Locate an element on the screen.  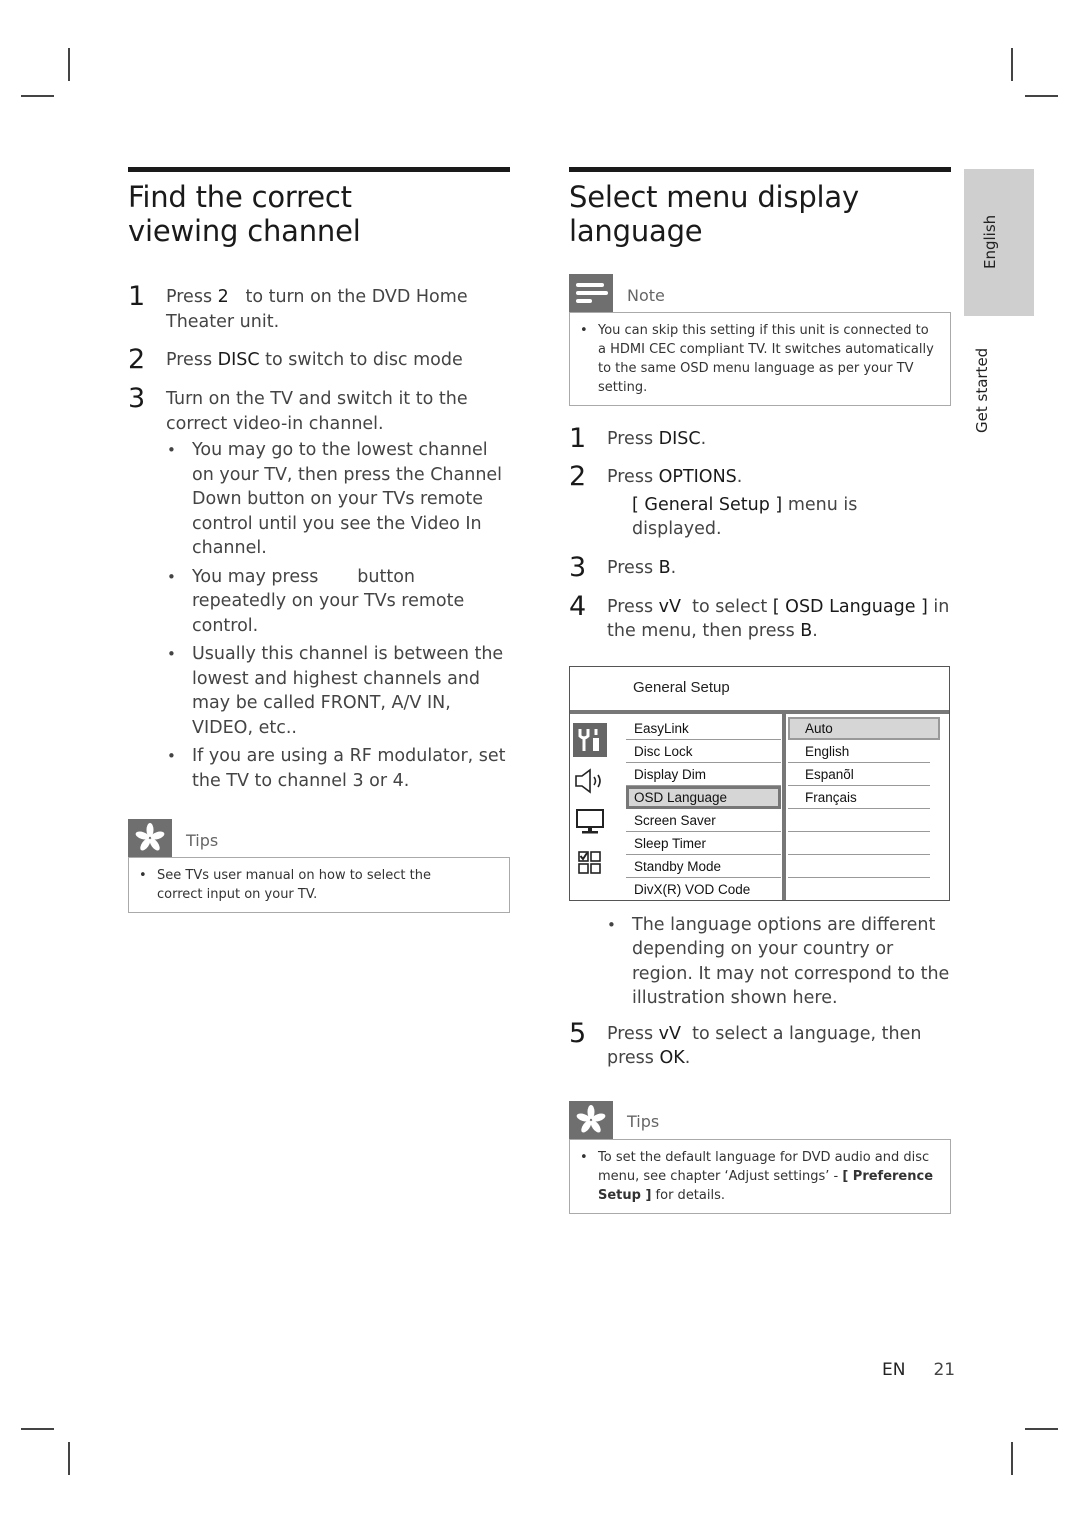
option-francais: Français is located at coordinates (859, 797).